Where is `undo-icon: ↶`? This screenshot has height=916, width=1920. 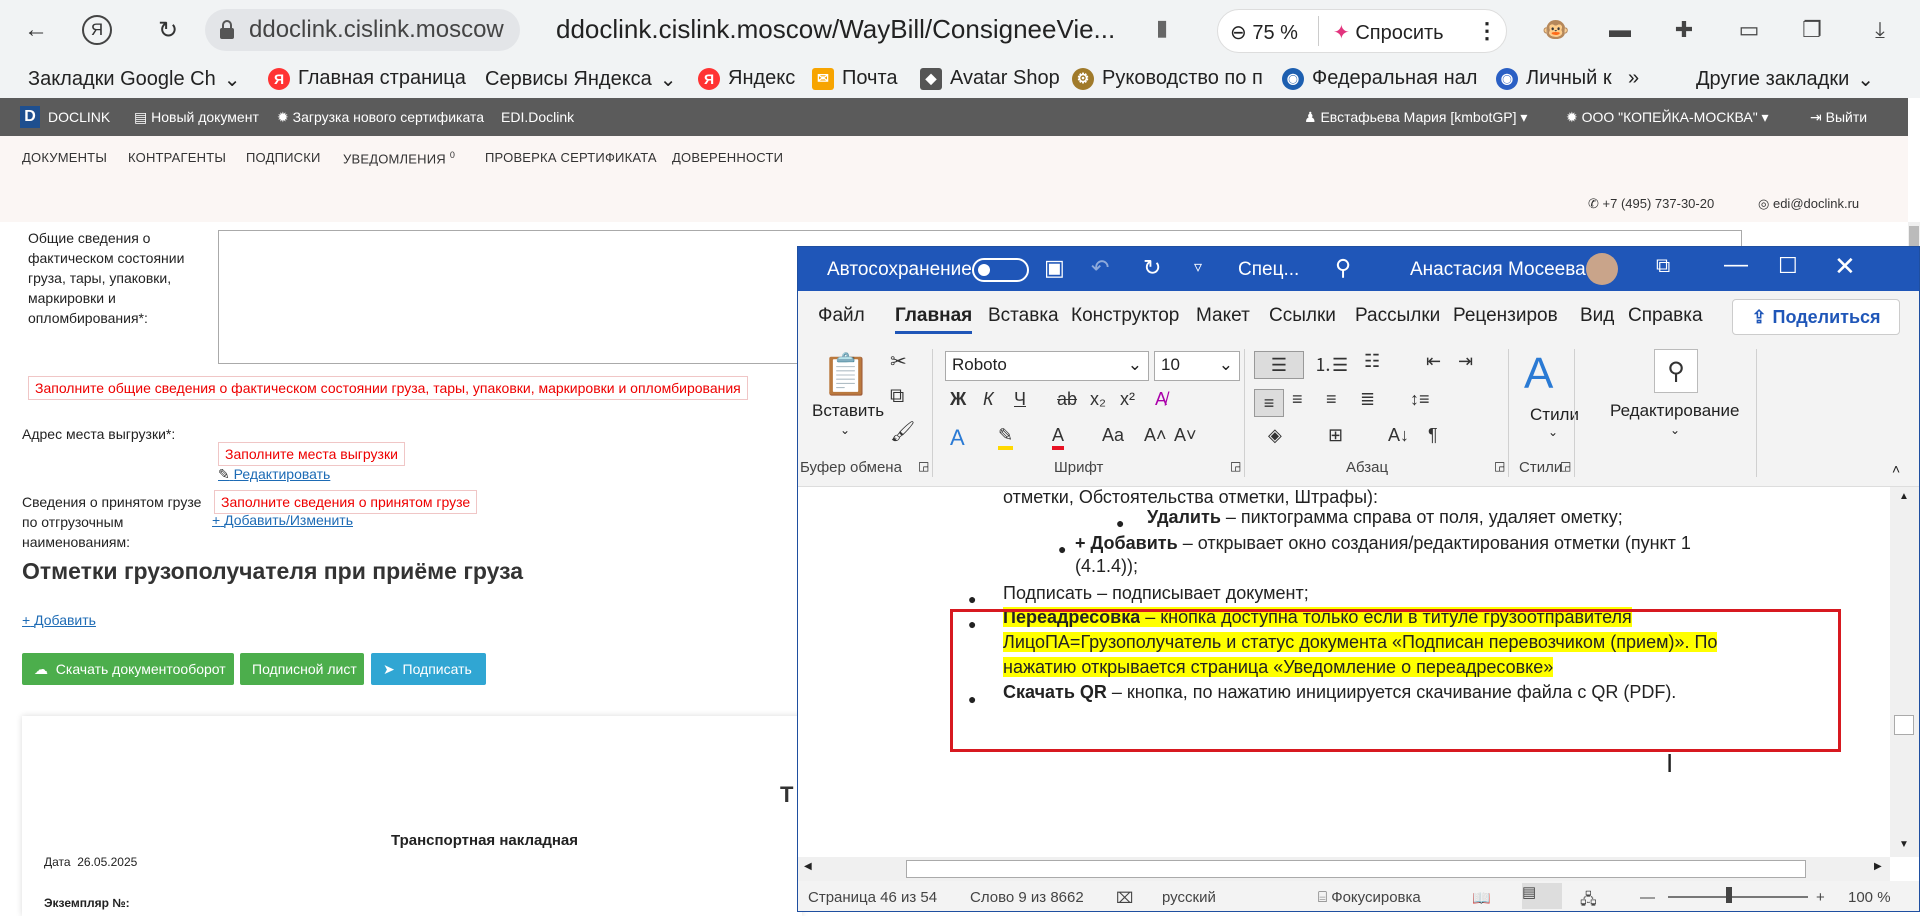
undo-icon: ↶ is located at coordinates (1100, 268).